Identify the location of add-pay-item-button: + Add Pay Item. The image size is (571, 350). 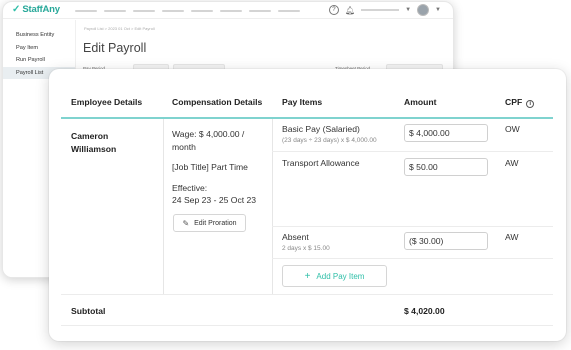
(334, 276).